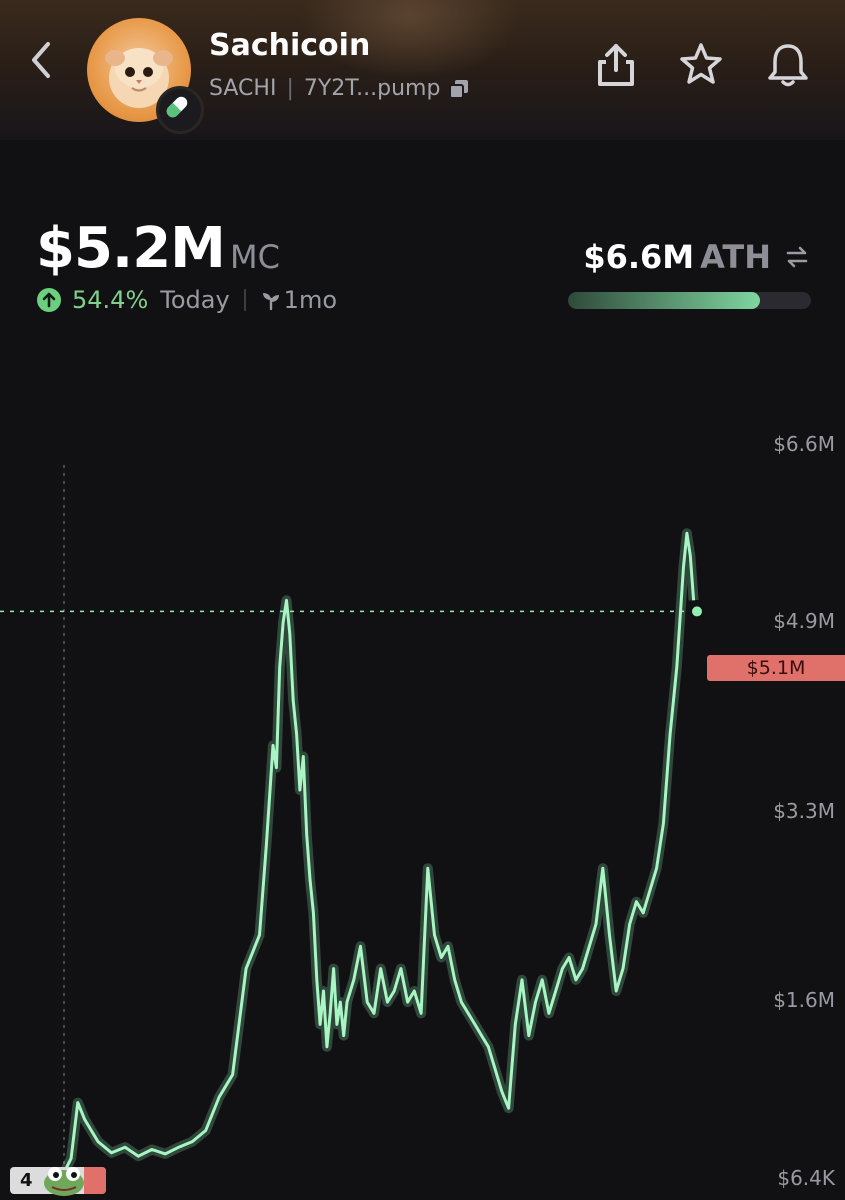  I want to click on y-tick-label: $6.6M, so click(804, 444).